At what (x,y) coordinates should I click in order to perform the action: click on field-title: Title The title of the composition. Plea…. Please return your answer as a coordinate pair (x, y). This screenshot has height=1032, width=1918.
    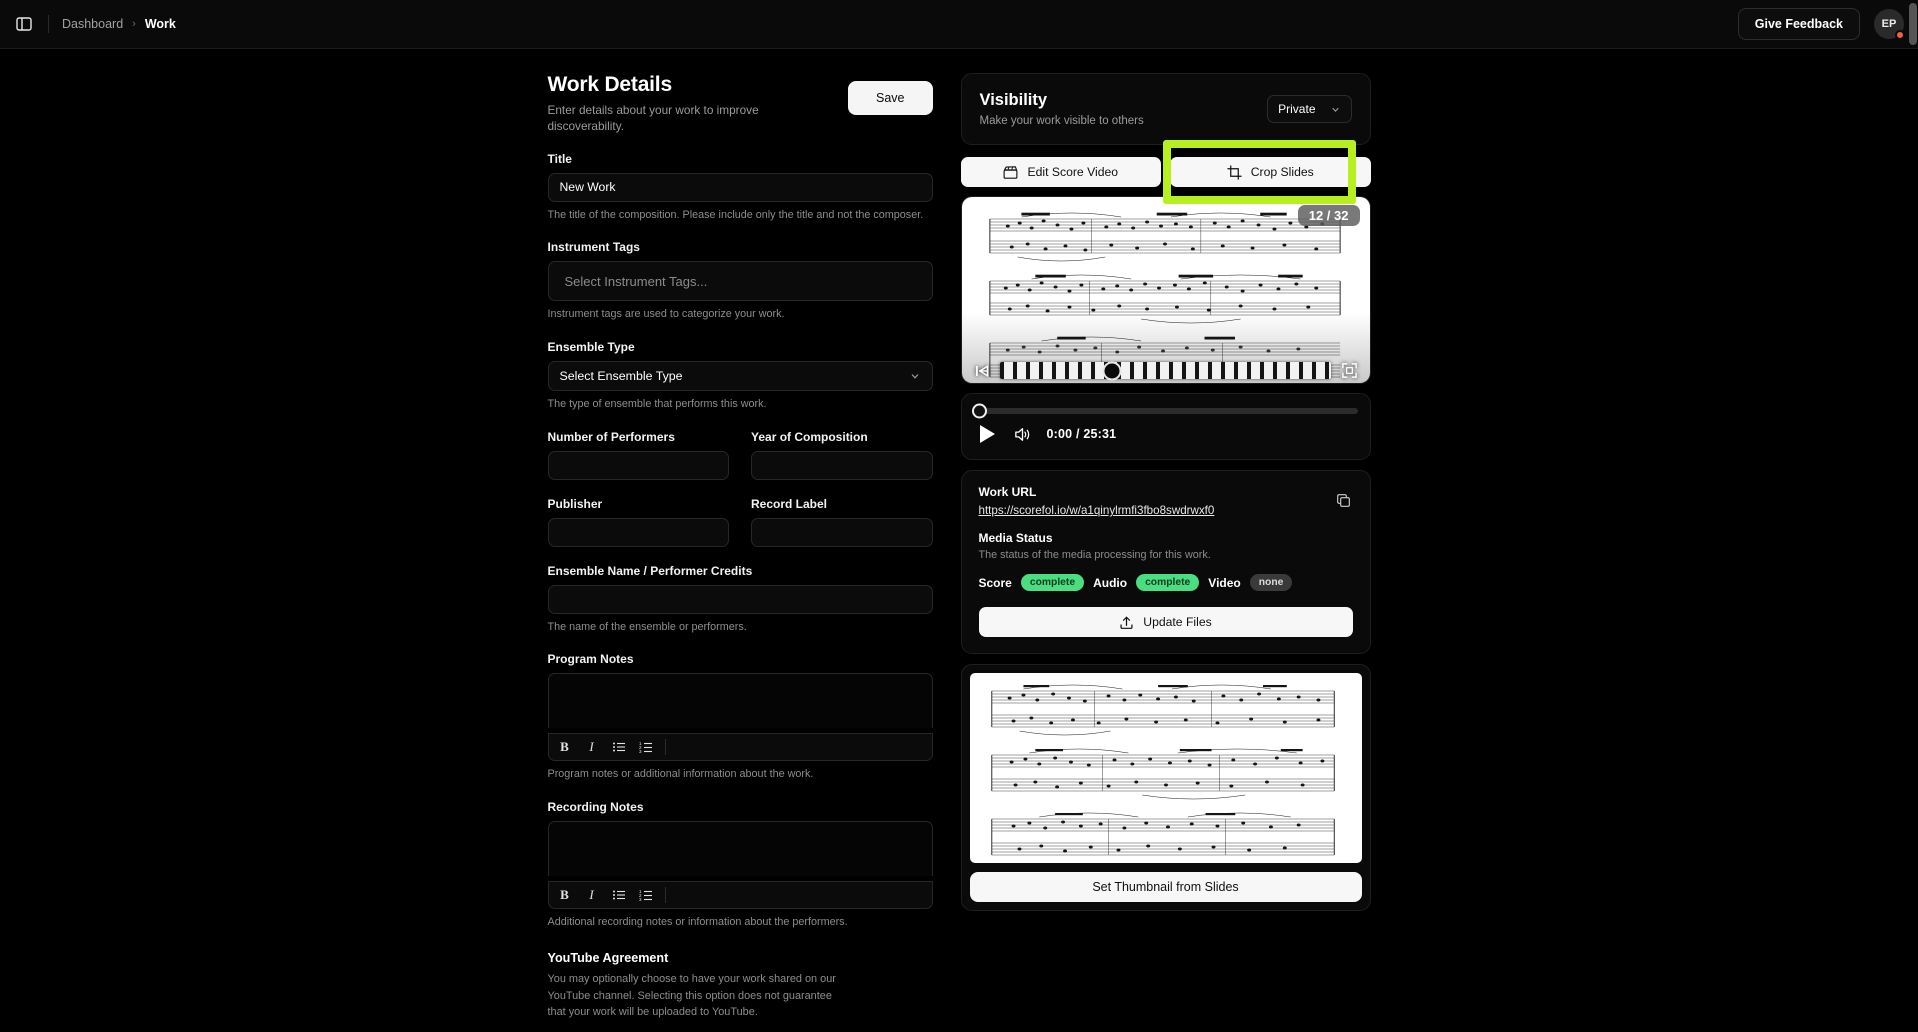
    Looking at the image, I should click on (740, 187).